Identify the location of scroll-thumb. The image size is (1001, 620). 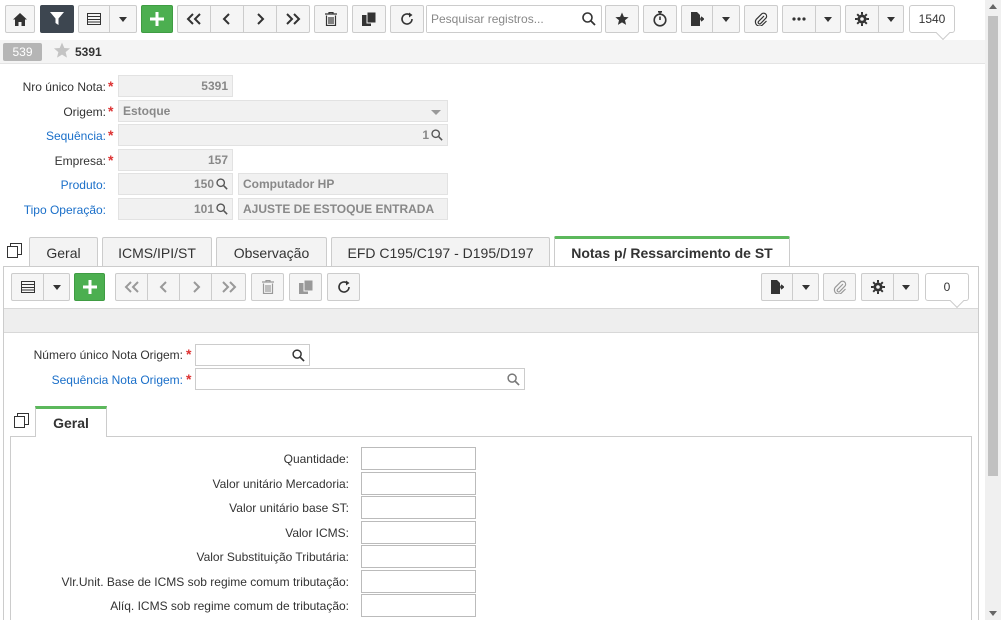
(993, 246).